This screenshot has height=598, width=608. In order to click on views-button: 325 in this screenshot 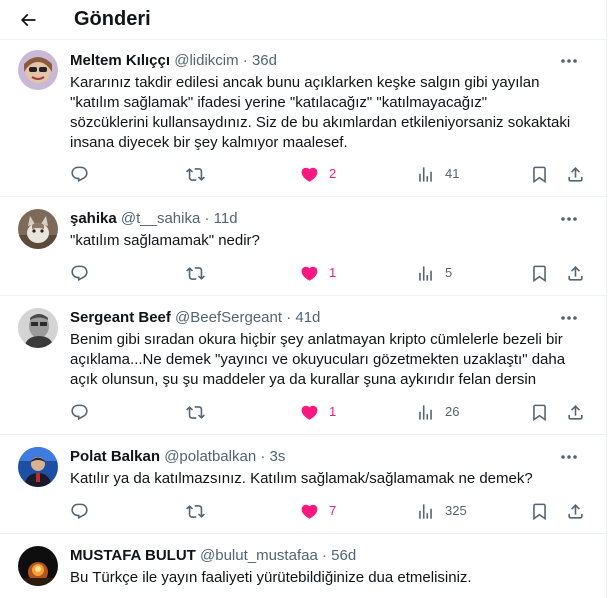, I will do `click(441, 511)`.